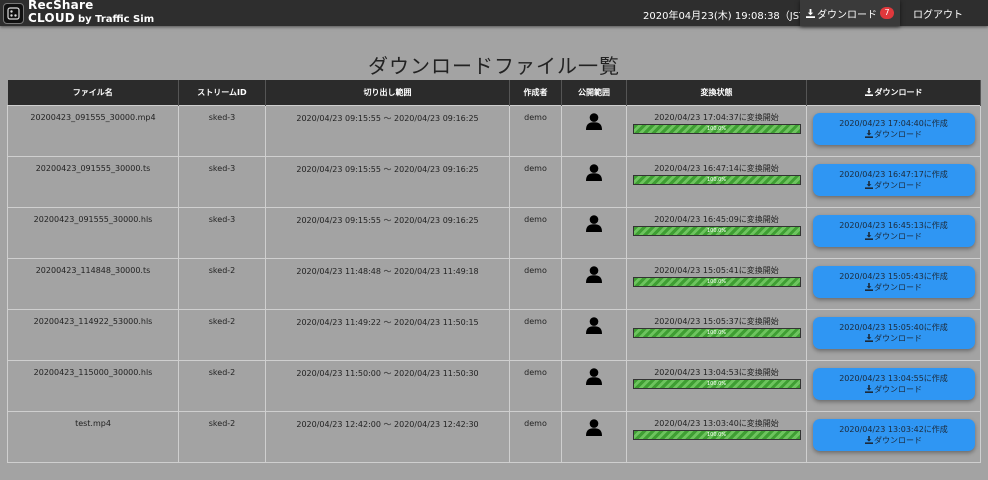 The image size is (988, 480). I want to click on download-cell: 2020/04/23 15:05:43に作成 ダウンロード, so click(893, 284).